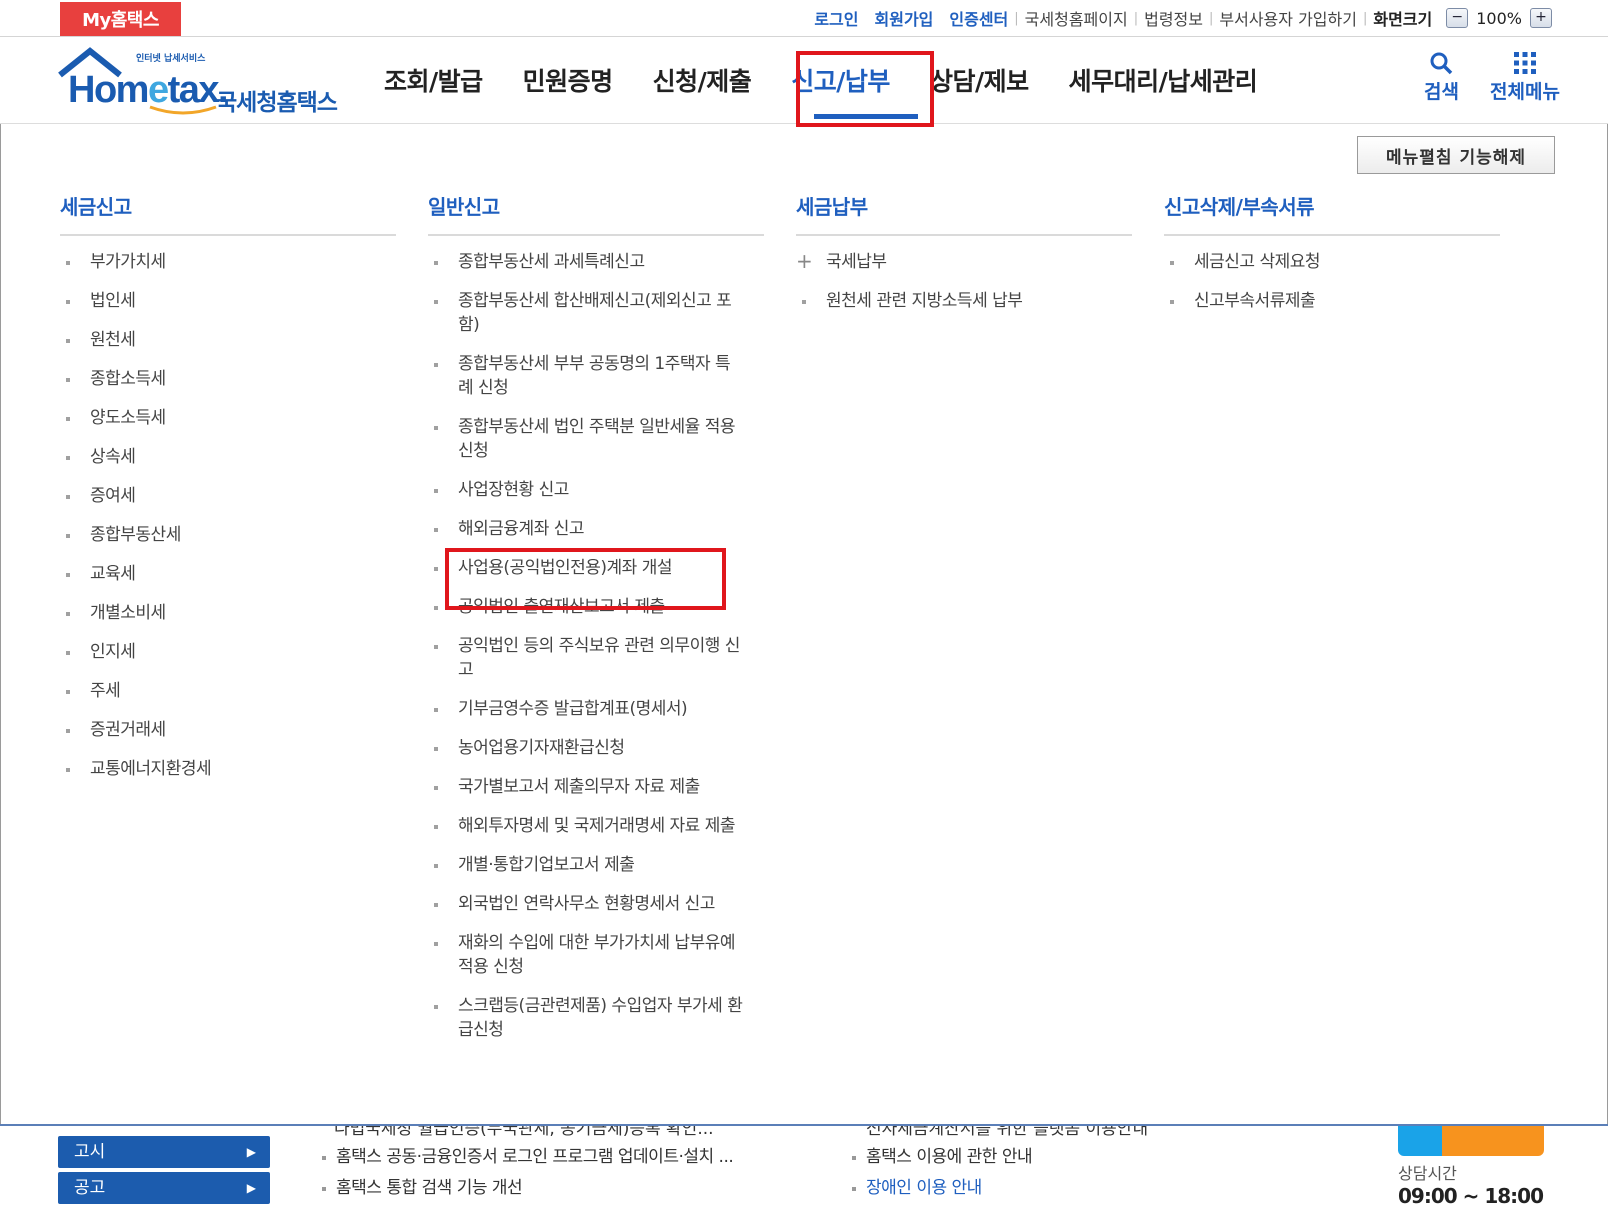 The image size is (1608, 1214). Describe the element at coordinates (1239, 207) in the screenshot. I see `column-title: 신고삭제/부속서류` at that location.